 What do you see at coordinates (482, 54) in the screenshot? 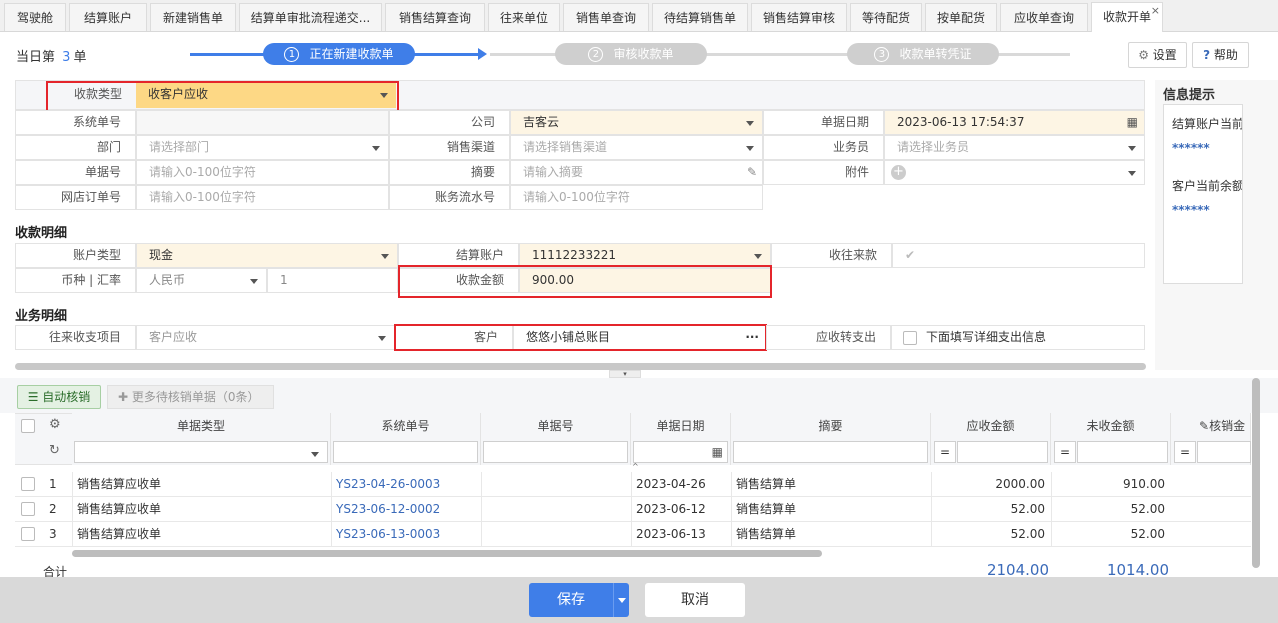
I see `arrow-right-icon` at bounding box center [482, 54].